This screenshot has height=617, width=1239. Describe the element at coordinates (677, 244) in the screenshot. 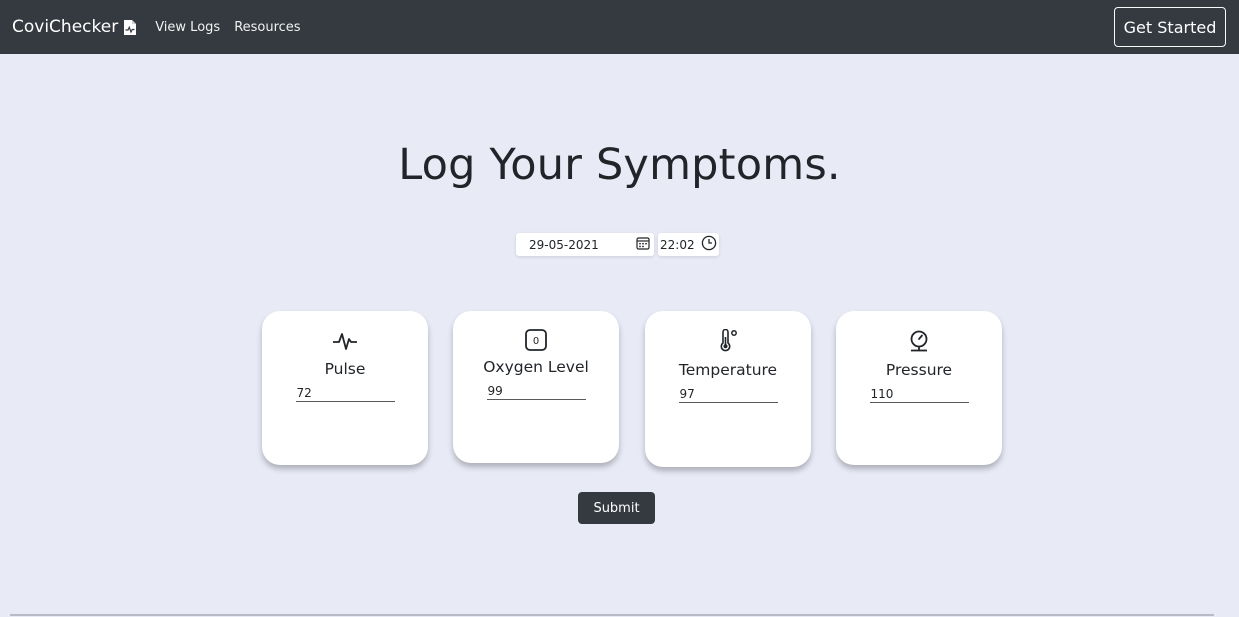

I see `time-value: 22:02` at that location.